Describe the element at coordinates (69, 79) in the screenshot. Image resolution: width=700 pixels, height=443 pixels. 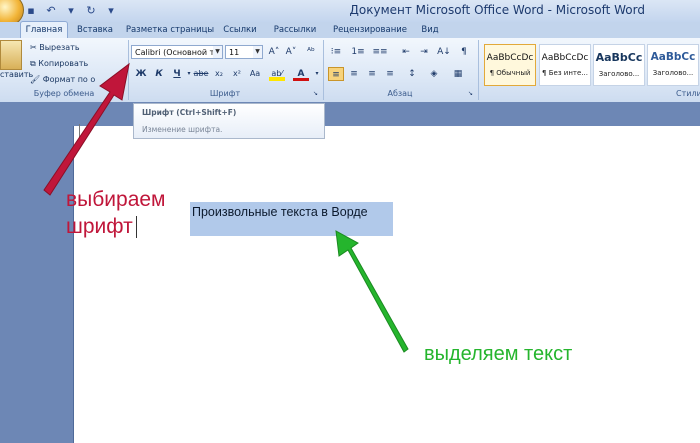
I see `format-painter-label: Формат по о` at that location.